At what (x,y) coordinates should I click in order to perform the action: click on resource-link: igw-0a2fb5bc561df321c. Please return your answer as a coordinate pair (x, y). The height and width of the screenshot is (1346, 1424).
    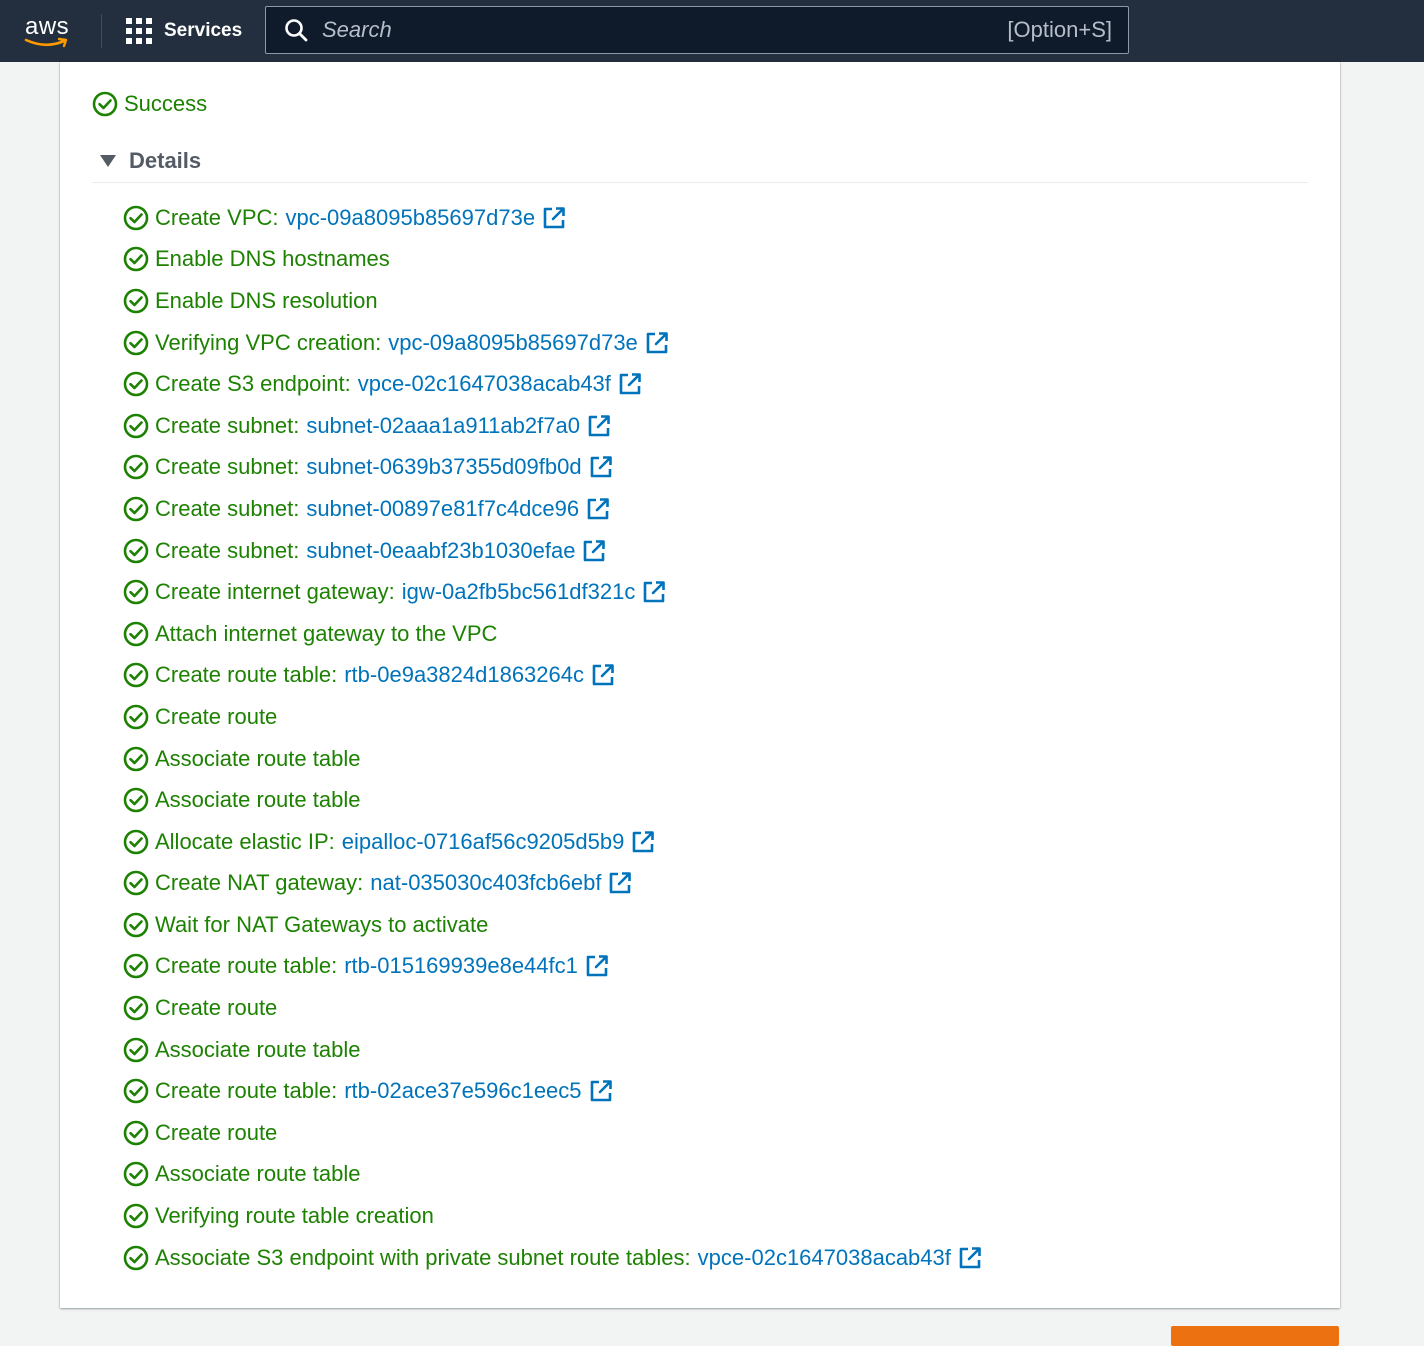
    Looking at the image, I should click on (519, 592).